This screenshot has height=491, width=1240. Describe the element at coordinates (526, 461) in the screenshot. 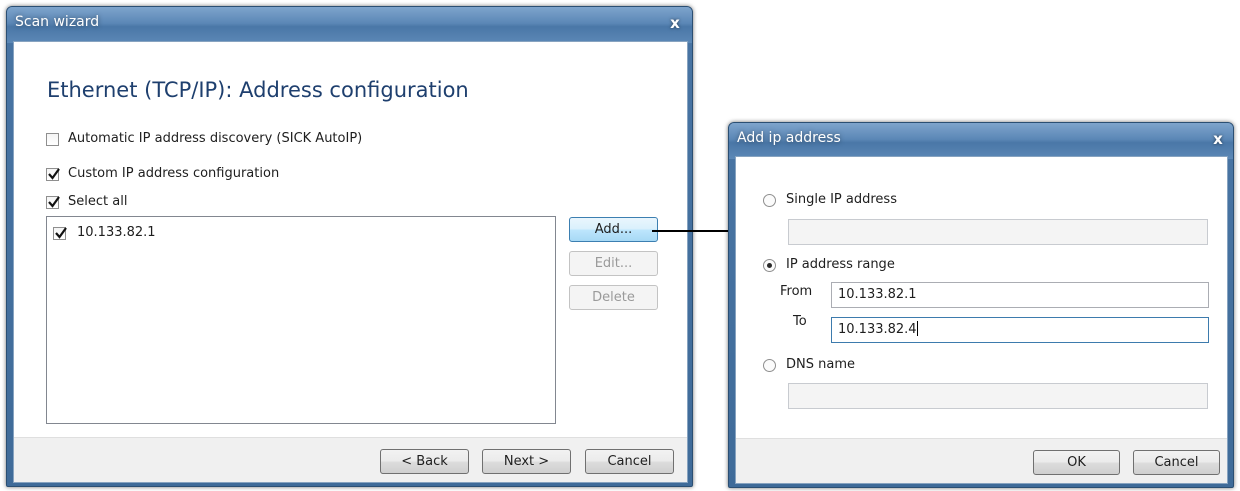

I see `next-button: Next >` at that location.